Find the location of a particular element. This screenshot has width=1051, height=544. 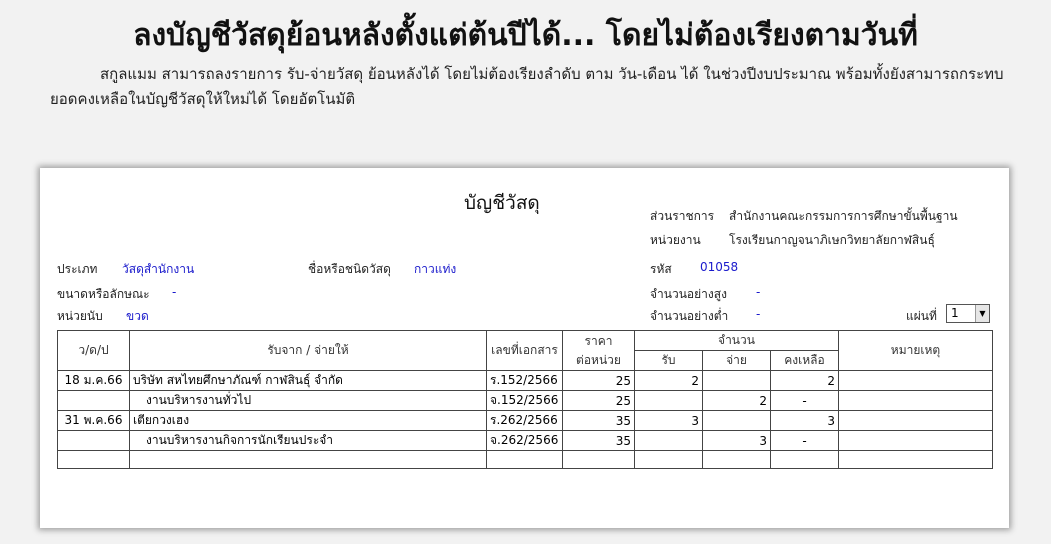

chevron-down-icon: ▼ is located at coordinates (982, 313).